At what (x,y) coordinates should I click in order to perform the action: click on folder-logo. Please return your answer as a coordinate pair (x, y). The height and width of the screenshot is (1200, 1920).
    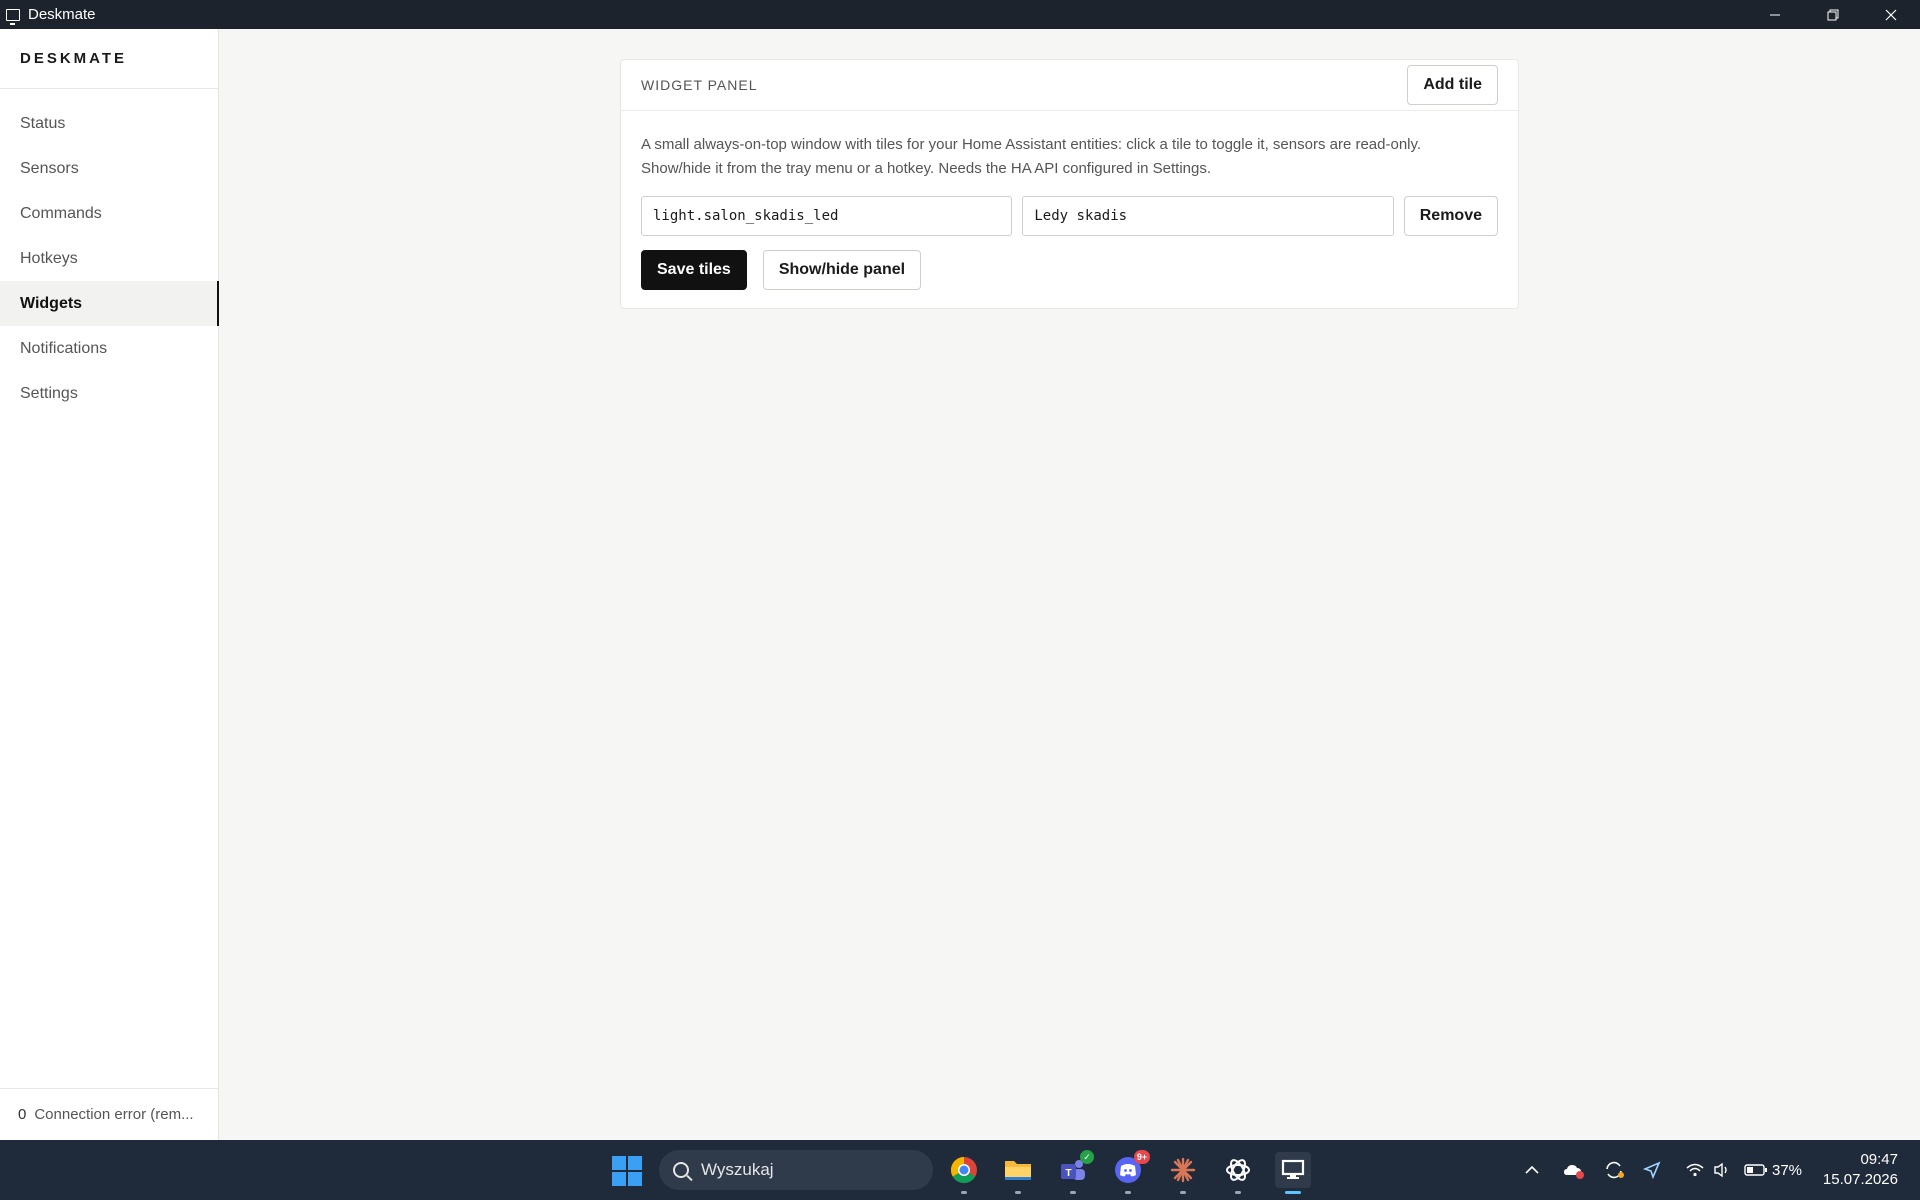
    Looking at the image, I should click on (1018, 1170).